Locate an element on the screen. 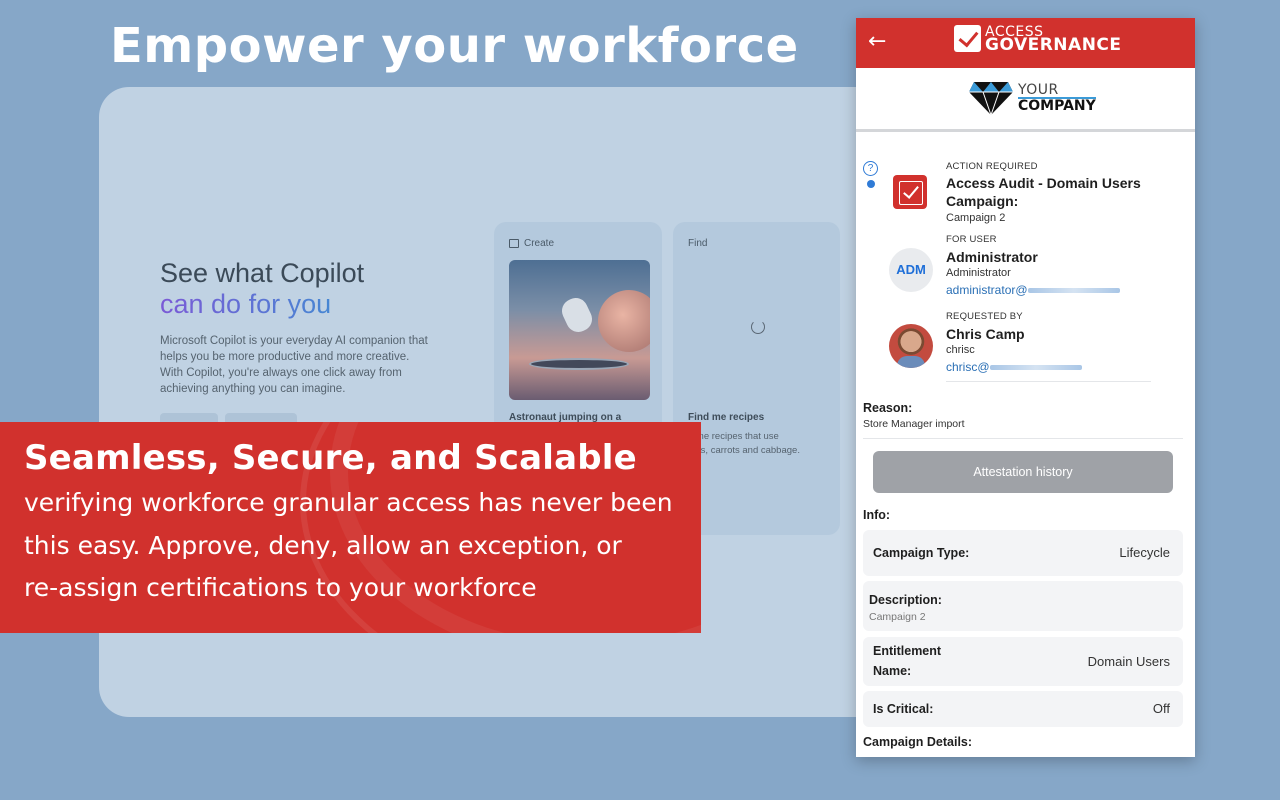 The height and width of the screenshot is (800, 1280). info-label: Info: is located at coordinates (877, 515).